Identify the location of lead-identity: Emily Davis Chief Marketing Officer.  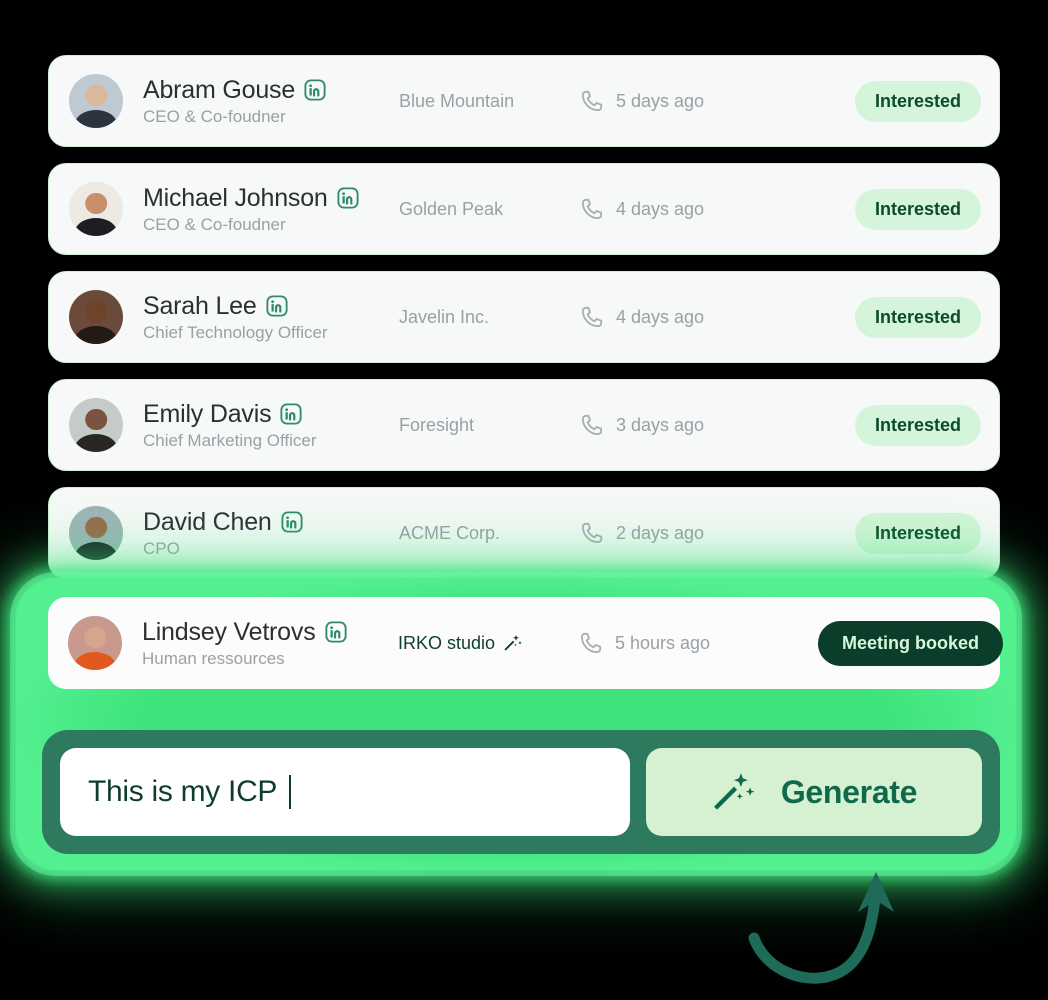
(268, 425).